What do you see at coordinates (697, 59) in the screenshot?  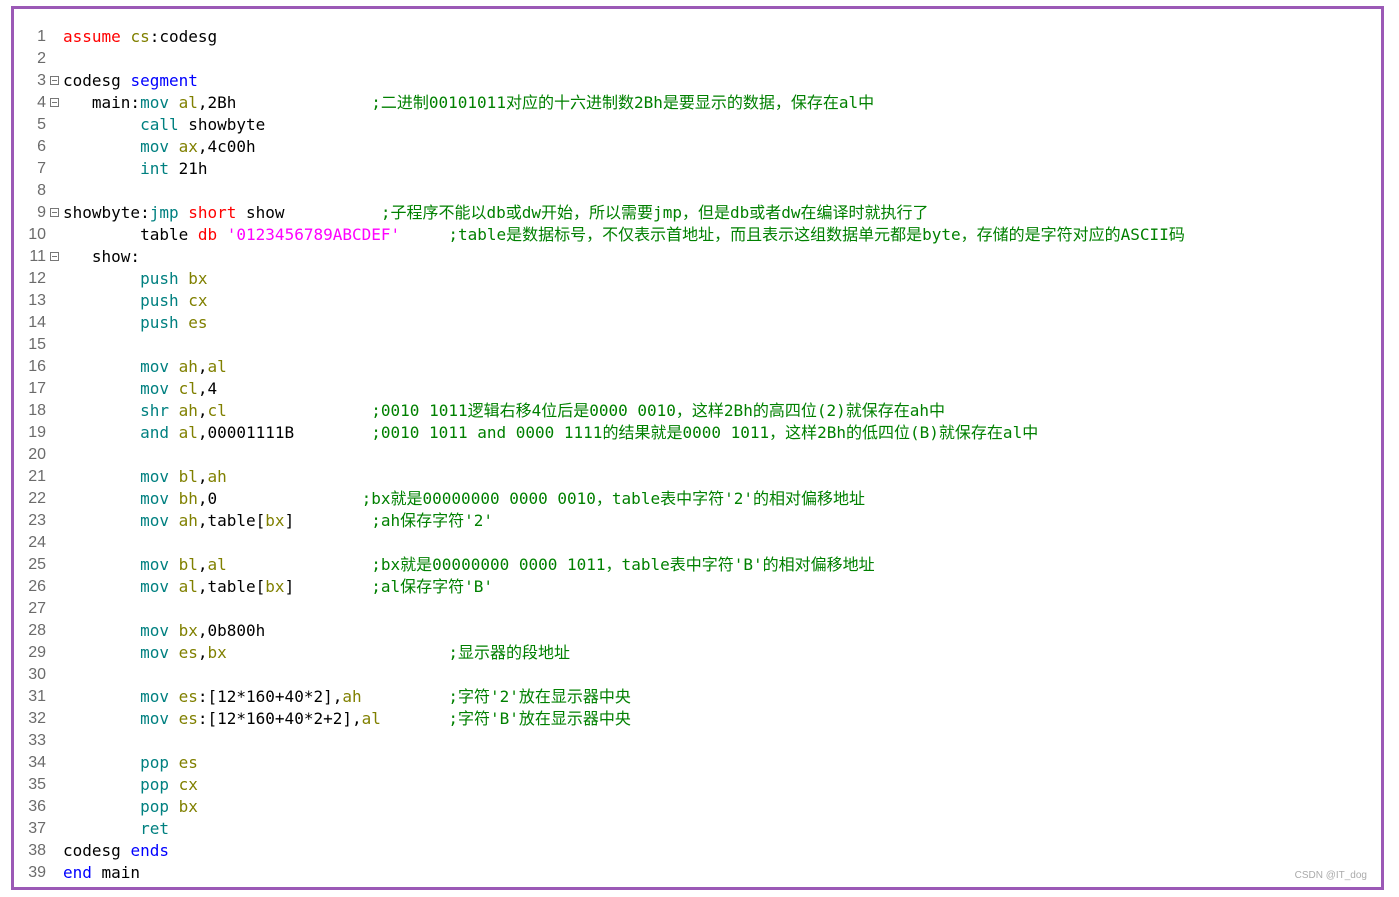 I see `code-line: 2` at bounding box center [697, 59].